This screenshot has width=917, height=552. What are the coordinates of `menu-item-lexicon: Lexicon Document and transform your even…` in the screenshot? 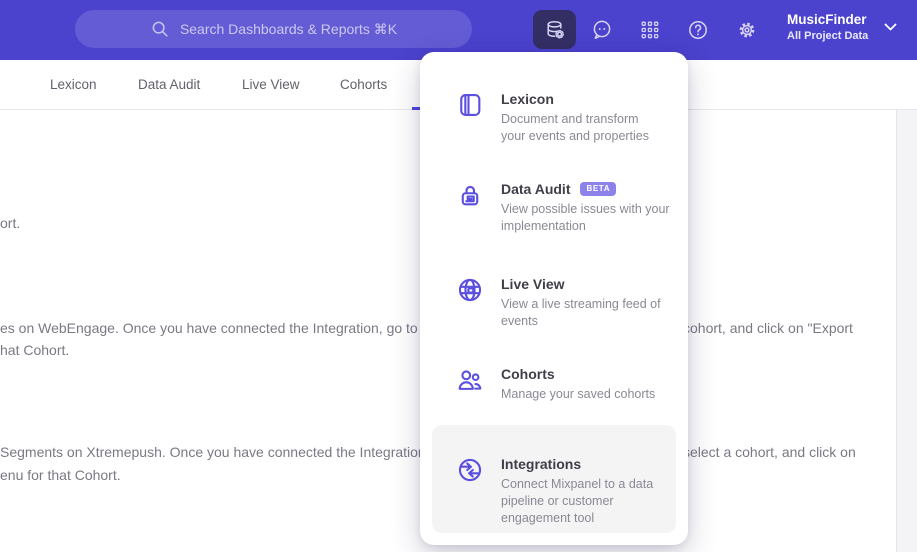 It's located at (554, 117).